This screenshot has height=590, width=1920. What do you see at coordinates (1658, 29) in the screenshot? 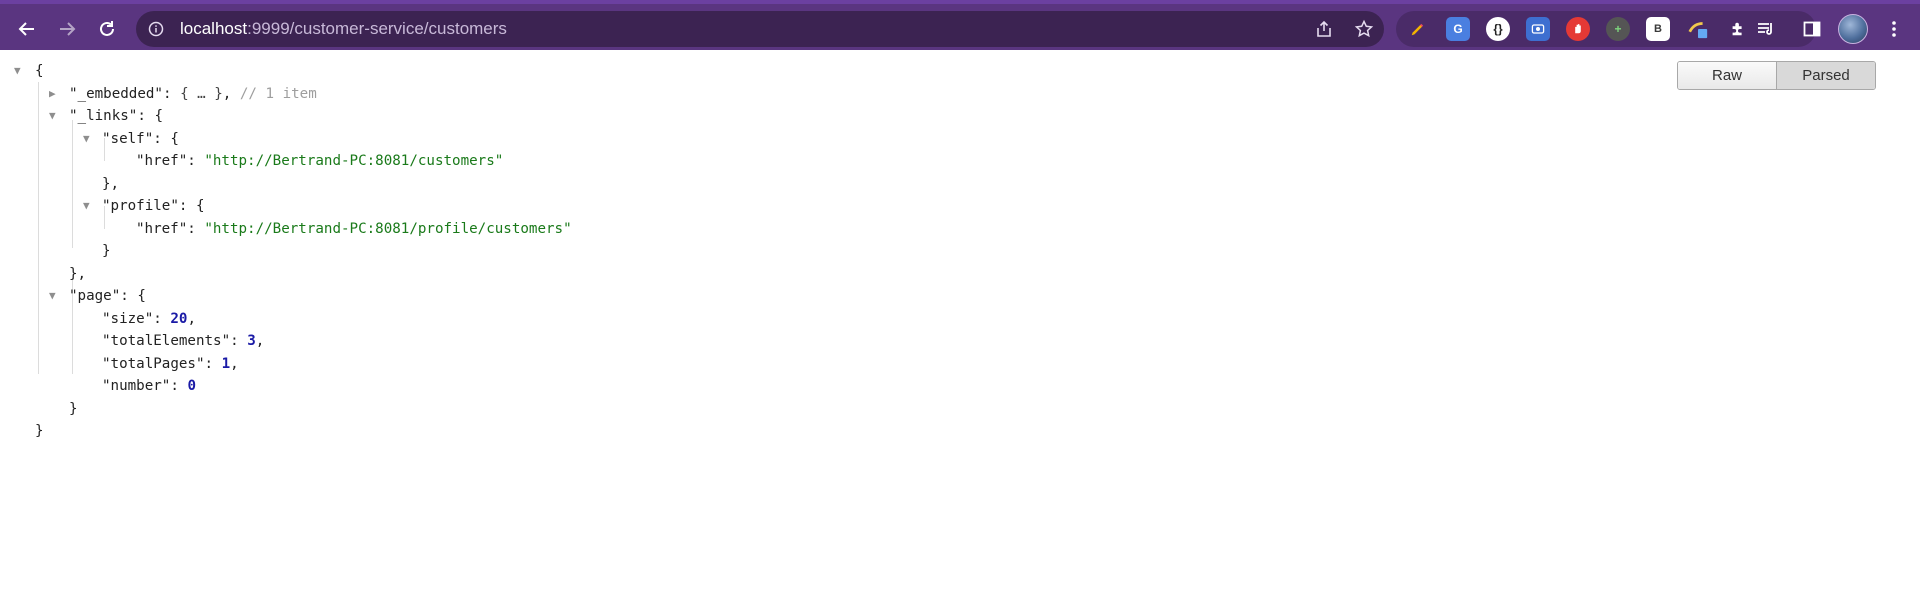
I see `b-extension-icon: B` at bounding box center [1658, 29].